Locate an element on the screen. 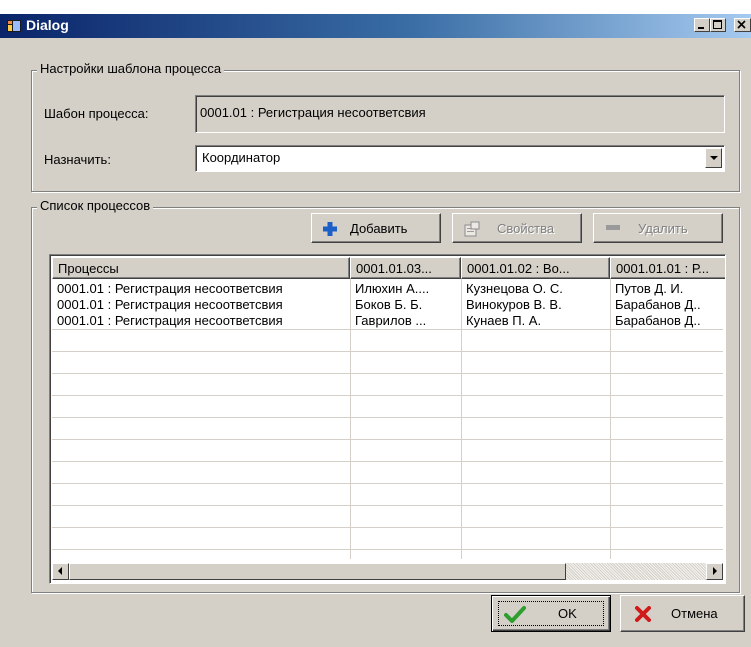 The height and width of the screenshot is (647, 751). column-header-label: Процессы is located at coordinates (88, 268).